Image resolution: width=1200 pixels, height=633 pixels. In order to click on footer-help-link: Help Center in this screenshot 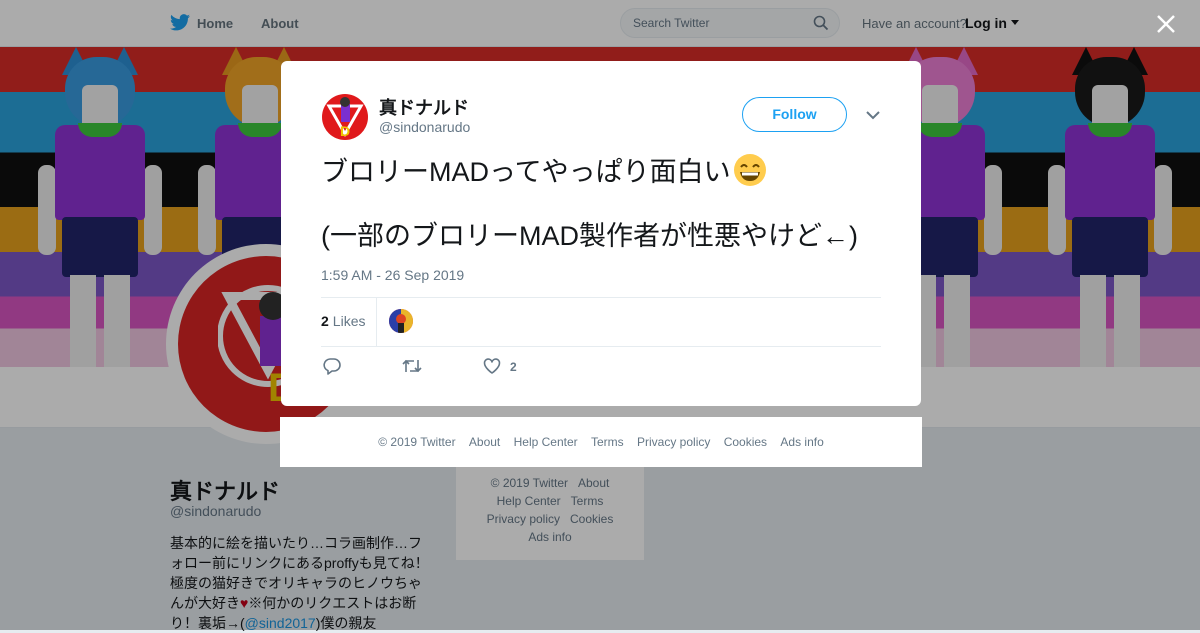, I will do `click(546, 442)`.